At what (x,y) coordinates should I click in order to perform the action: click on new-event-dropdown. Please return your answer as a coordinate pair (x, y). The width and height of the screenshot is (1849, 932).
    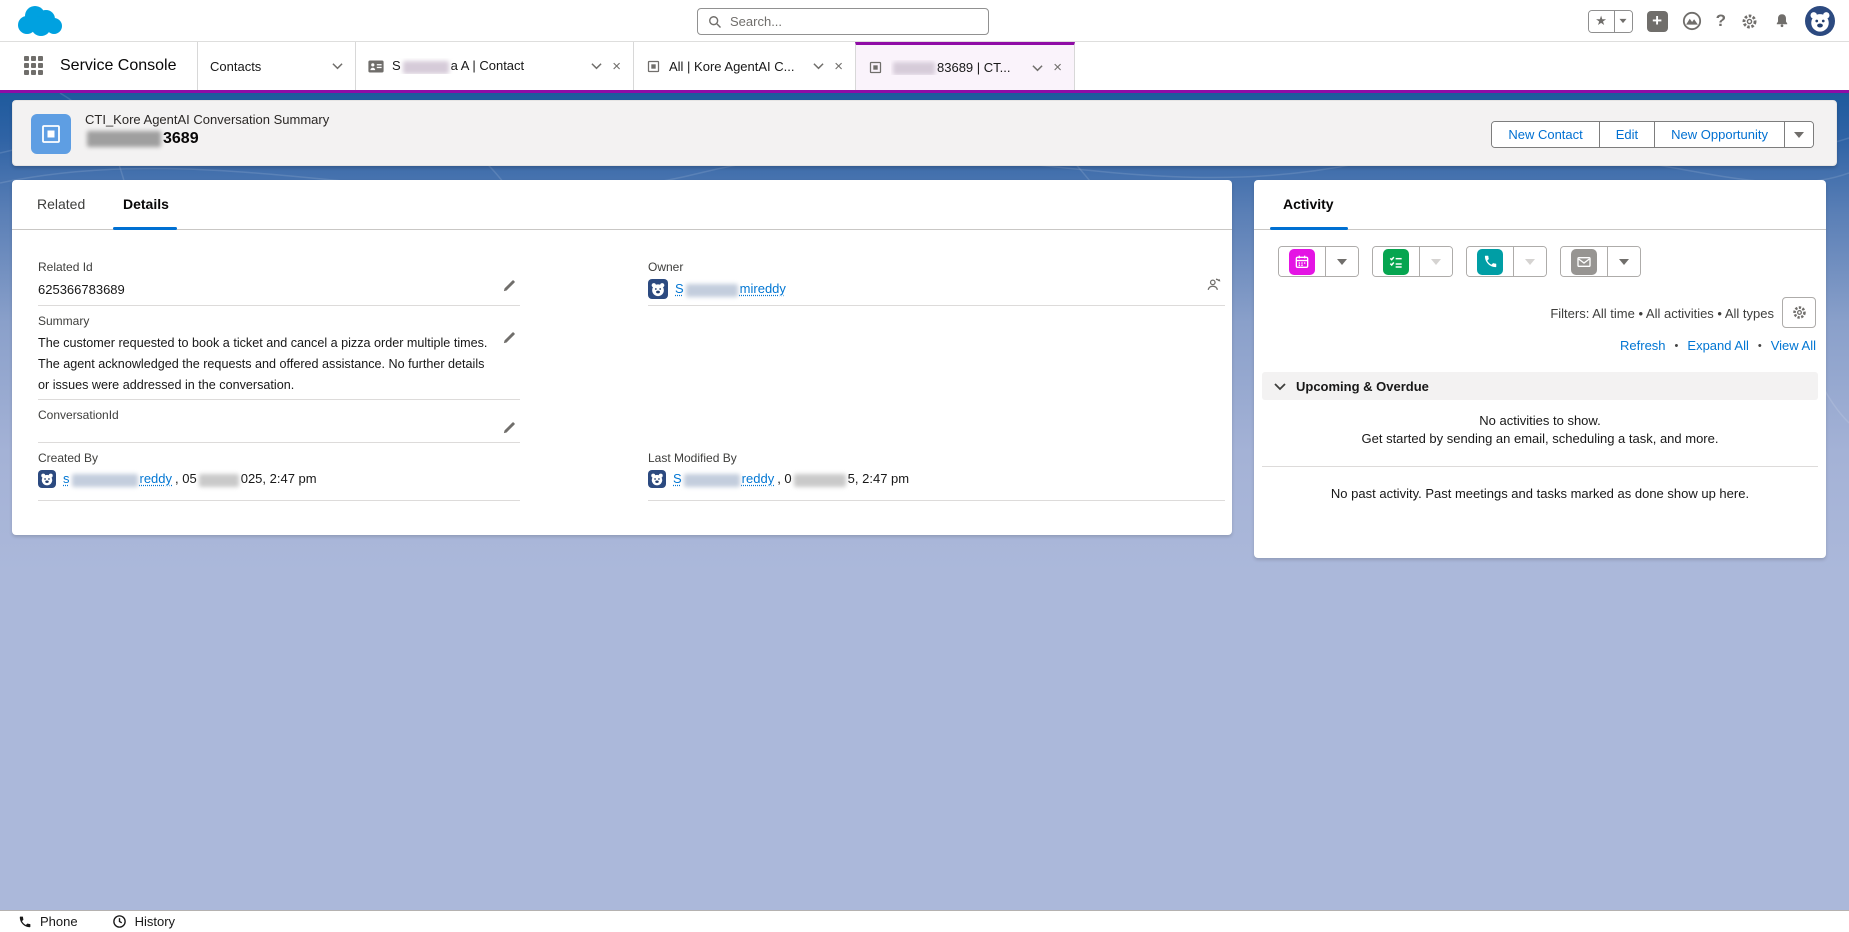
    Looking at the image, I should click on (1341, 261).